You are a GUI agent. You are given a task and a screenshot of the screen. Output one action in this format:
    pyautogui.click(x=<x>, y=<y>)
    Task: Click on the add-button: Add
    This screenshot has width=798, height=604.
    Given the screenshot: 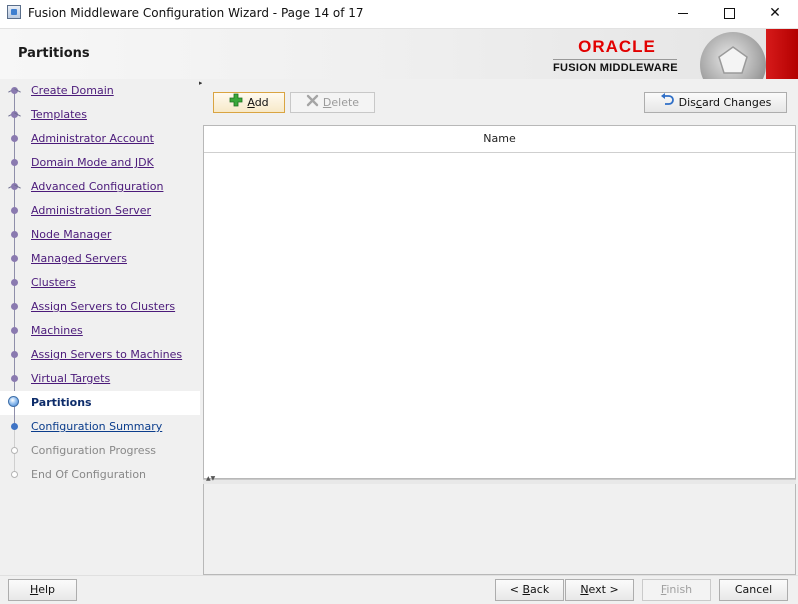 What is the action you would take?
    pyautogui.click(x=249, y=102)
    